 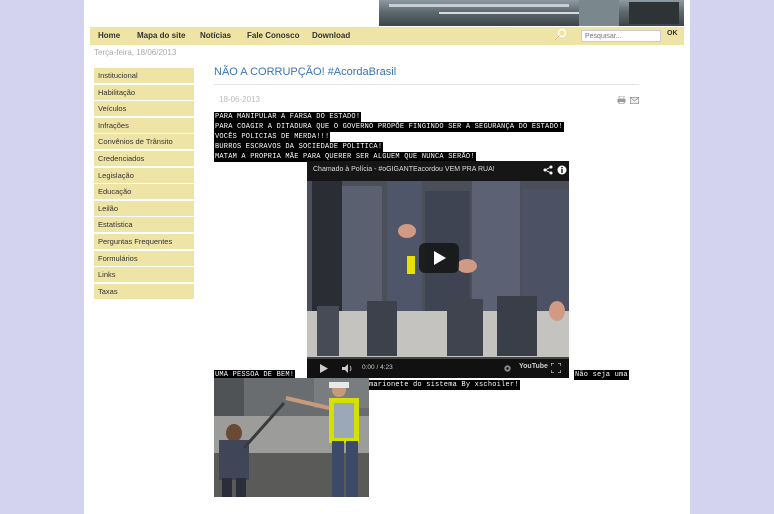 What do you see at coordinates (672, 33) in the screenshot?
I see `search-ok-button: OK` at bounding box center [672, 33].